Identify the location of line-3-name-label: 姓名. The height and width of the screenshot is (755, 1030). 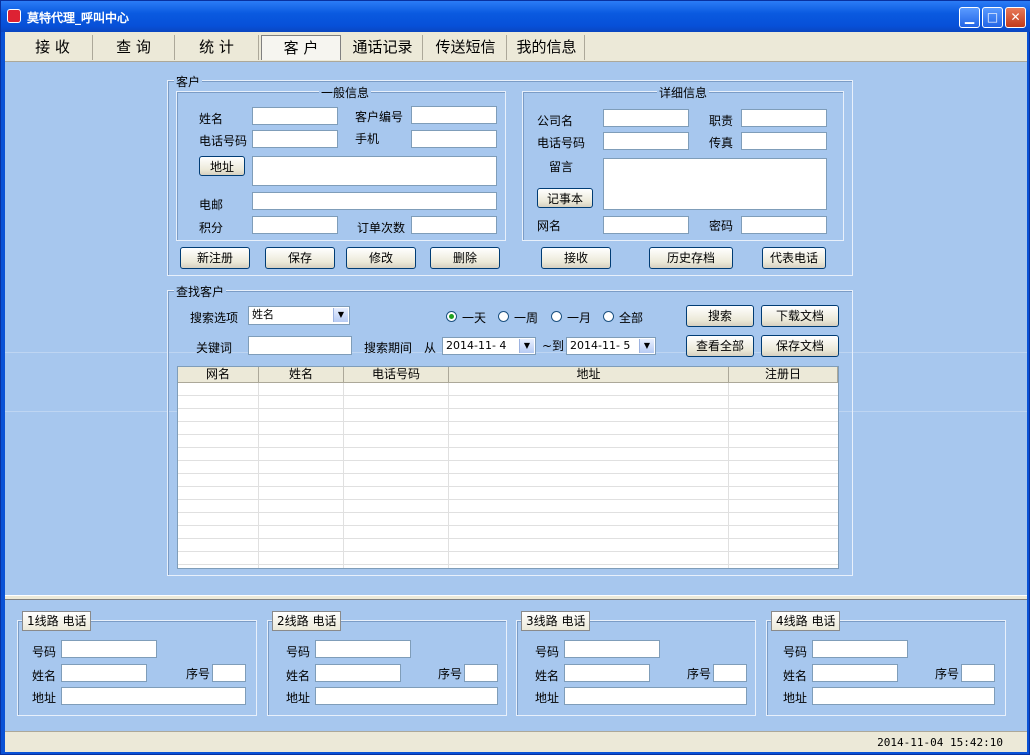
(547, 676).